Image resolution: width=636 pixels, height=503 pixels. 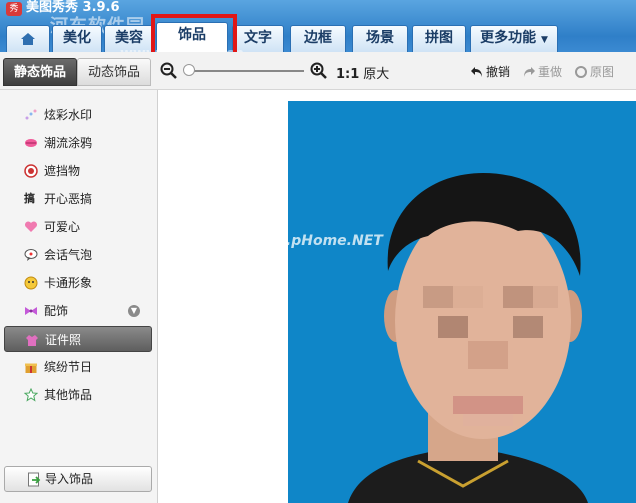 I want to click on tab-collage: 拼图, so click(x=439, y=38).